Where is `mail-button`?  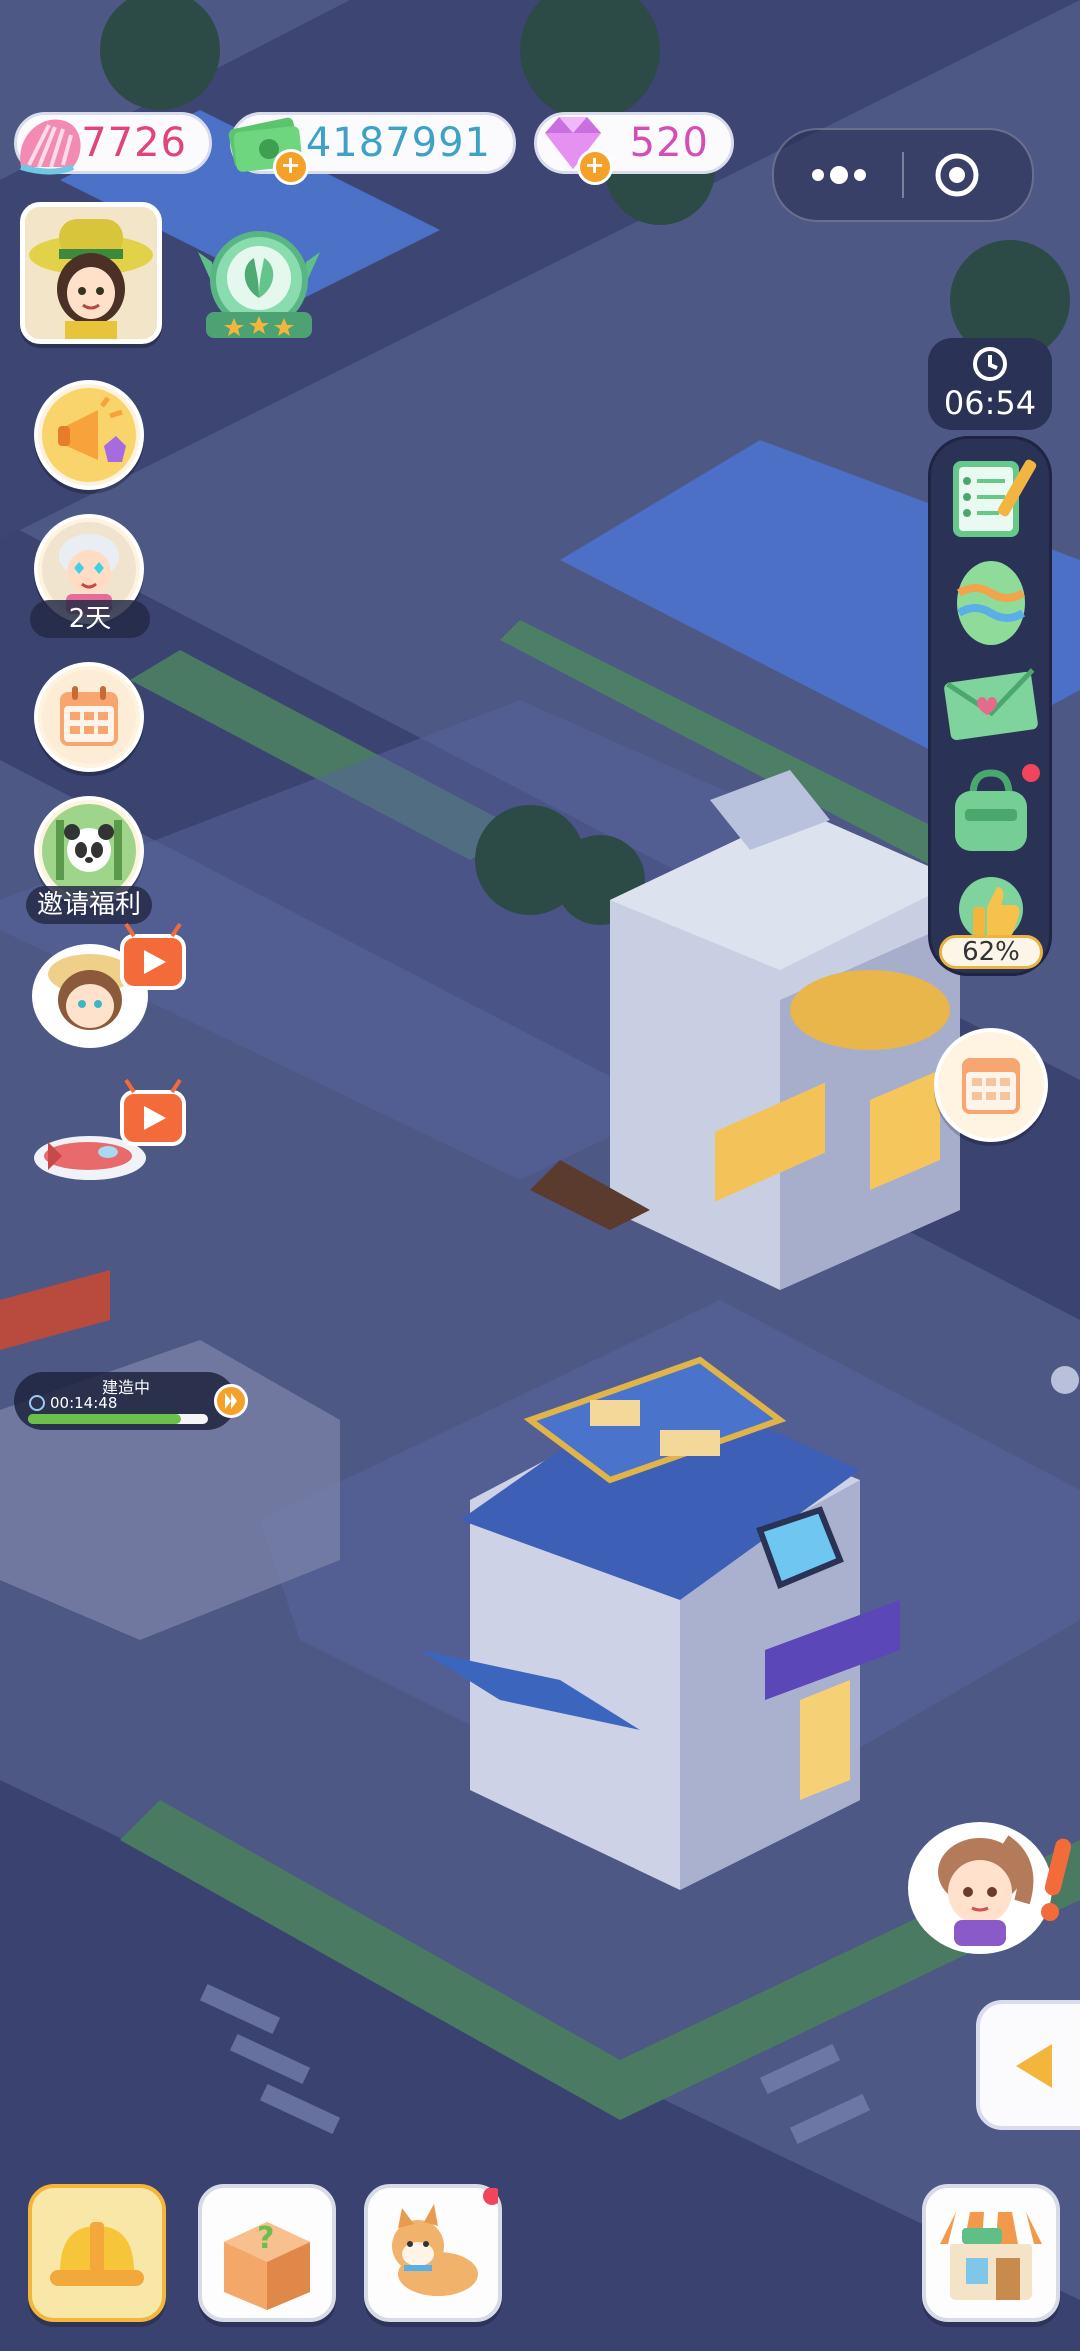 mail-button is located at coordinates (991, 705).